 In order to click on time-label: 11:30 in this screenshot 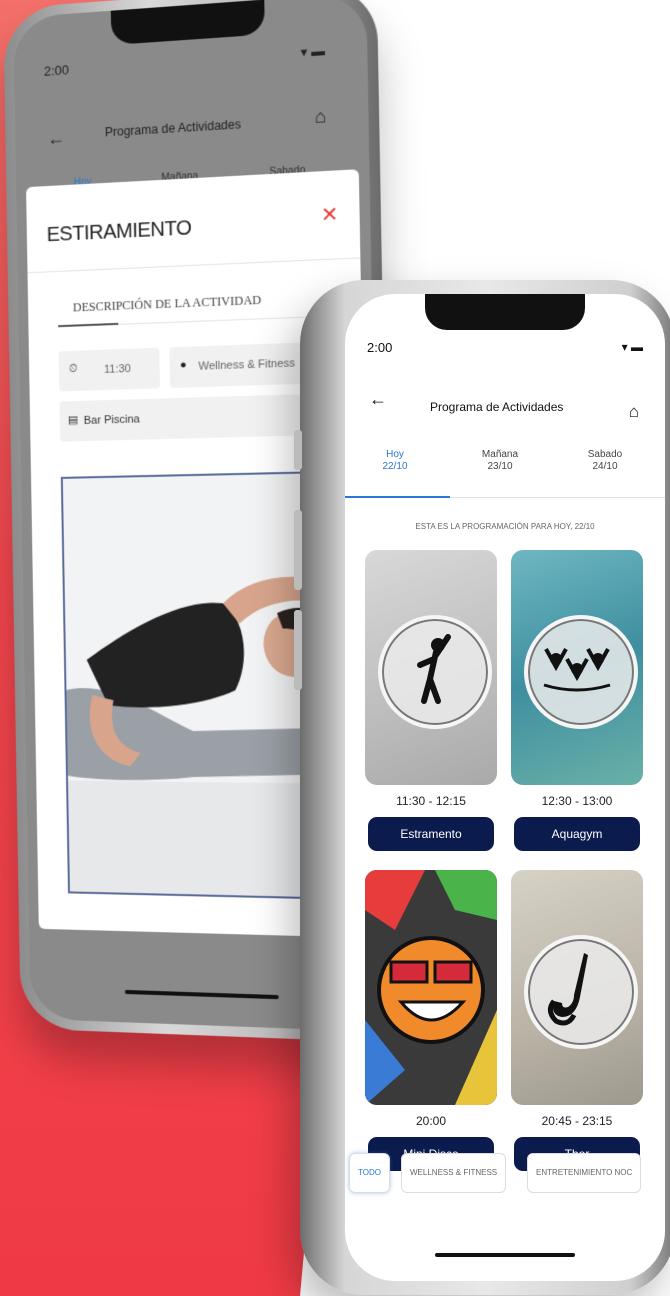, I will do `click(117, 369)`.